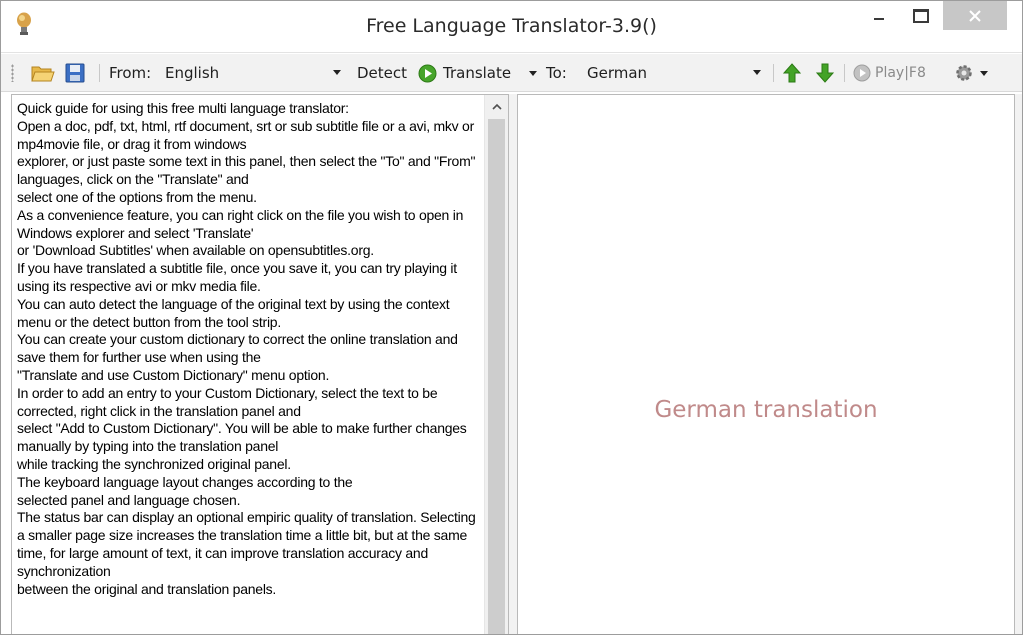  Describe the element at coordinates (382, 73) in the screenshot. I see `detect-button: Detect` at that location.